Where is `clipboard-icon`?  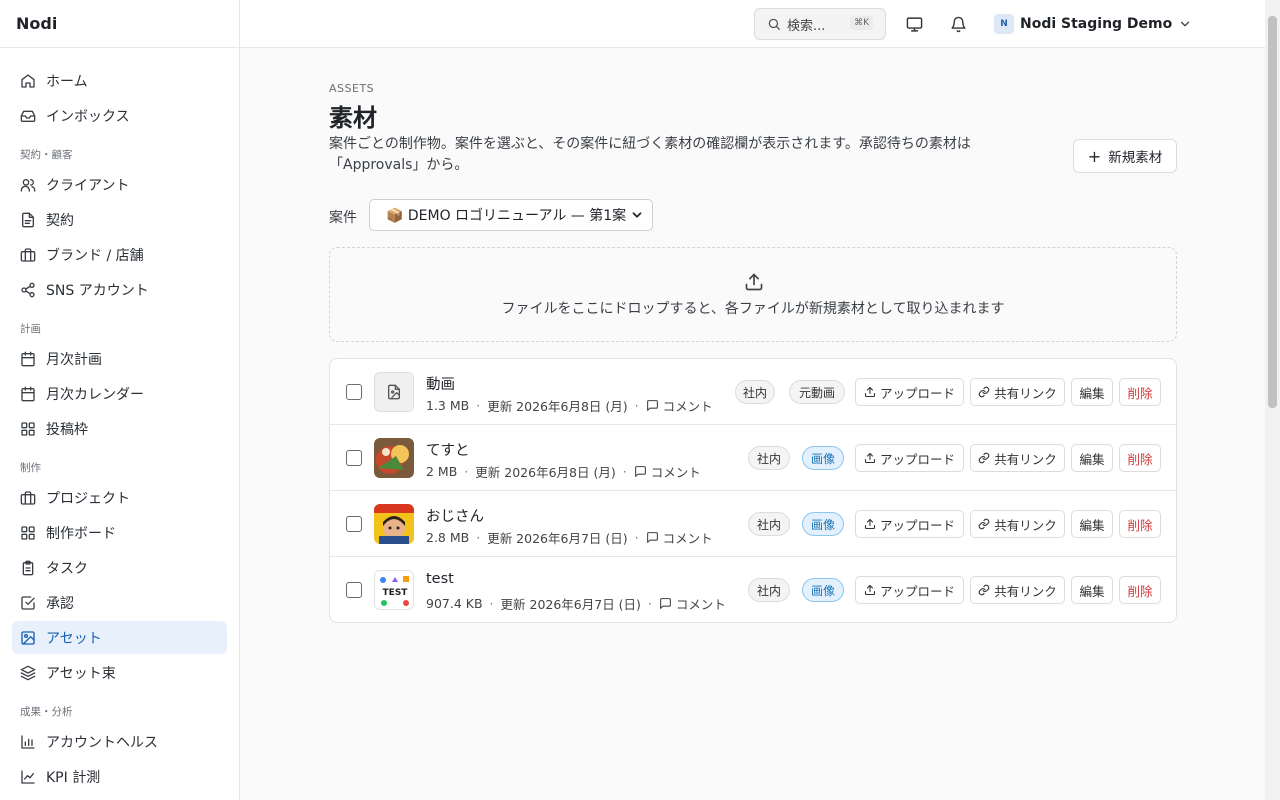 clipboard-icon is located at coordinates (28, 568).